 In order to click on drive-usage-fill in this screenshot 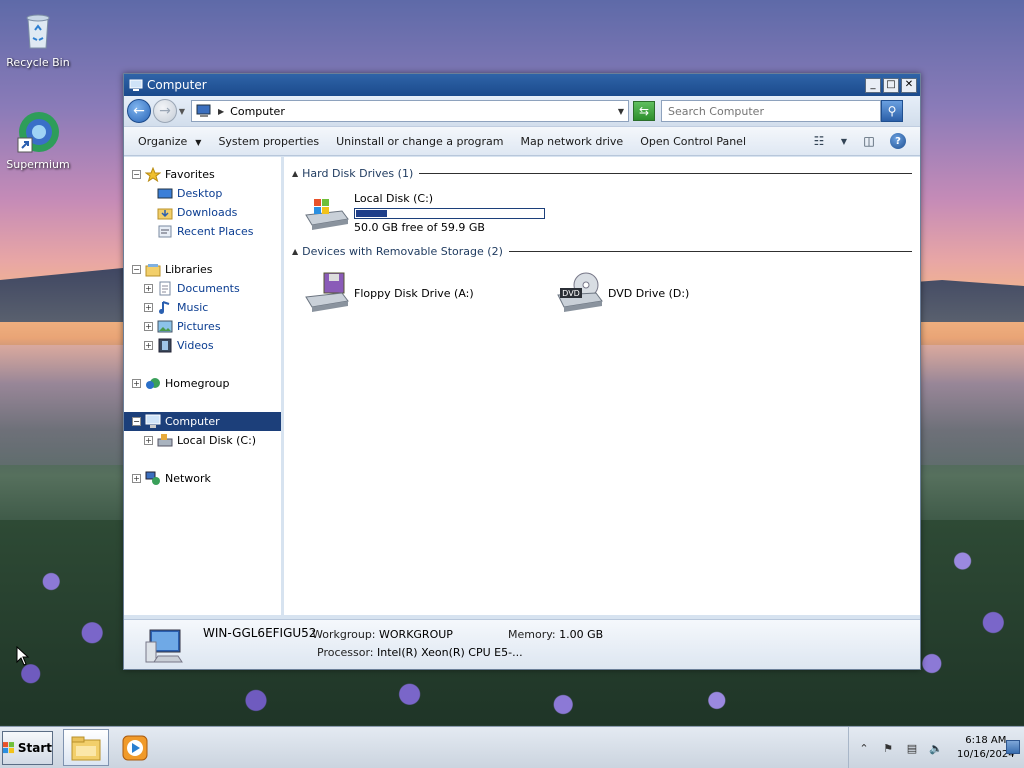, I will do `click(372, 213)`.